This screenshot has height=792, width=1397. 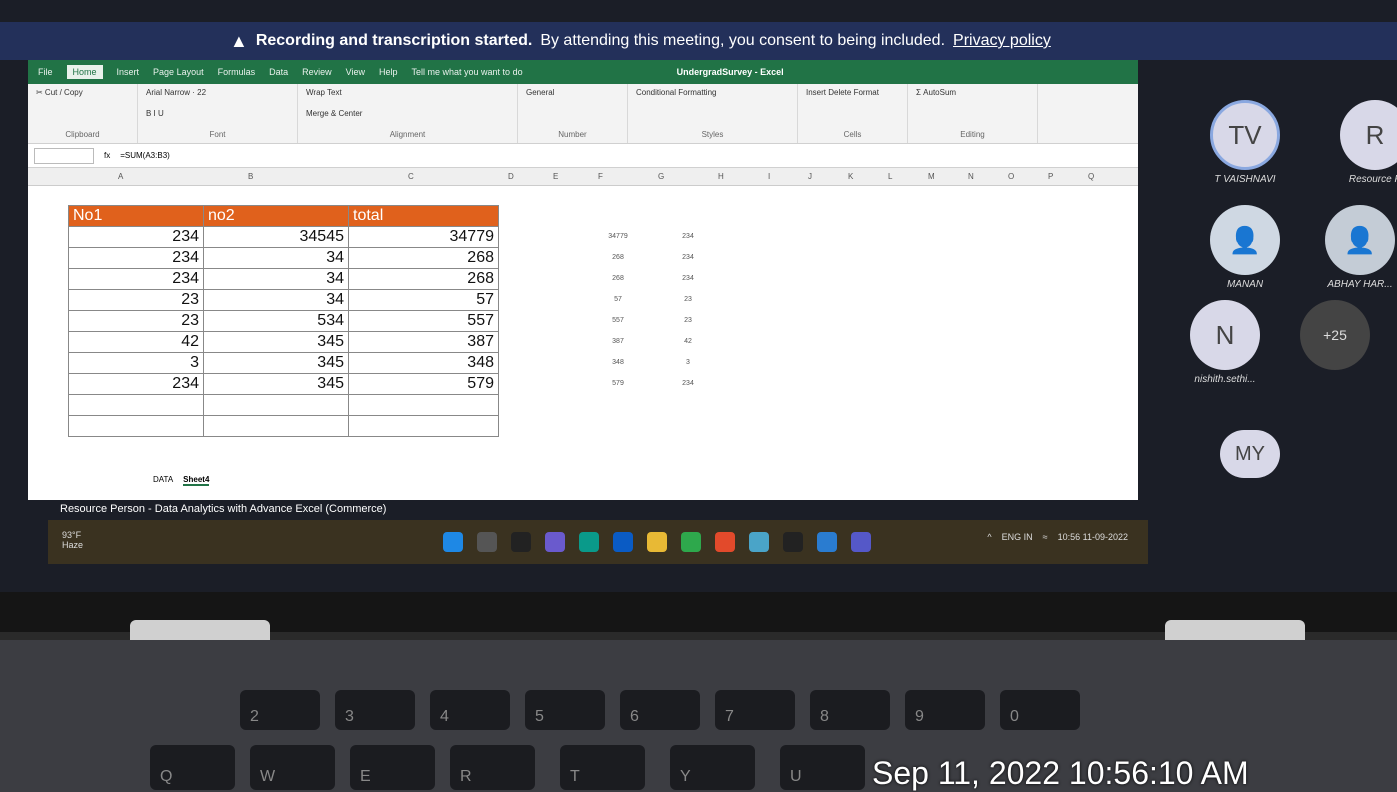 I want to click on key-u: U, so click(x=822, y=767).